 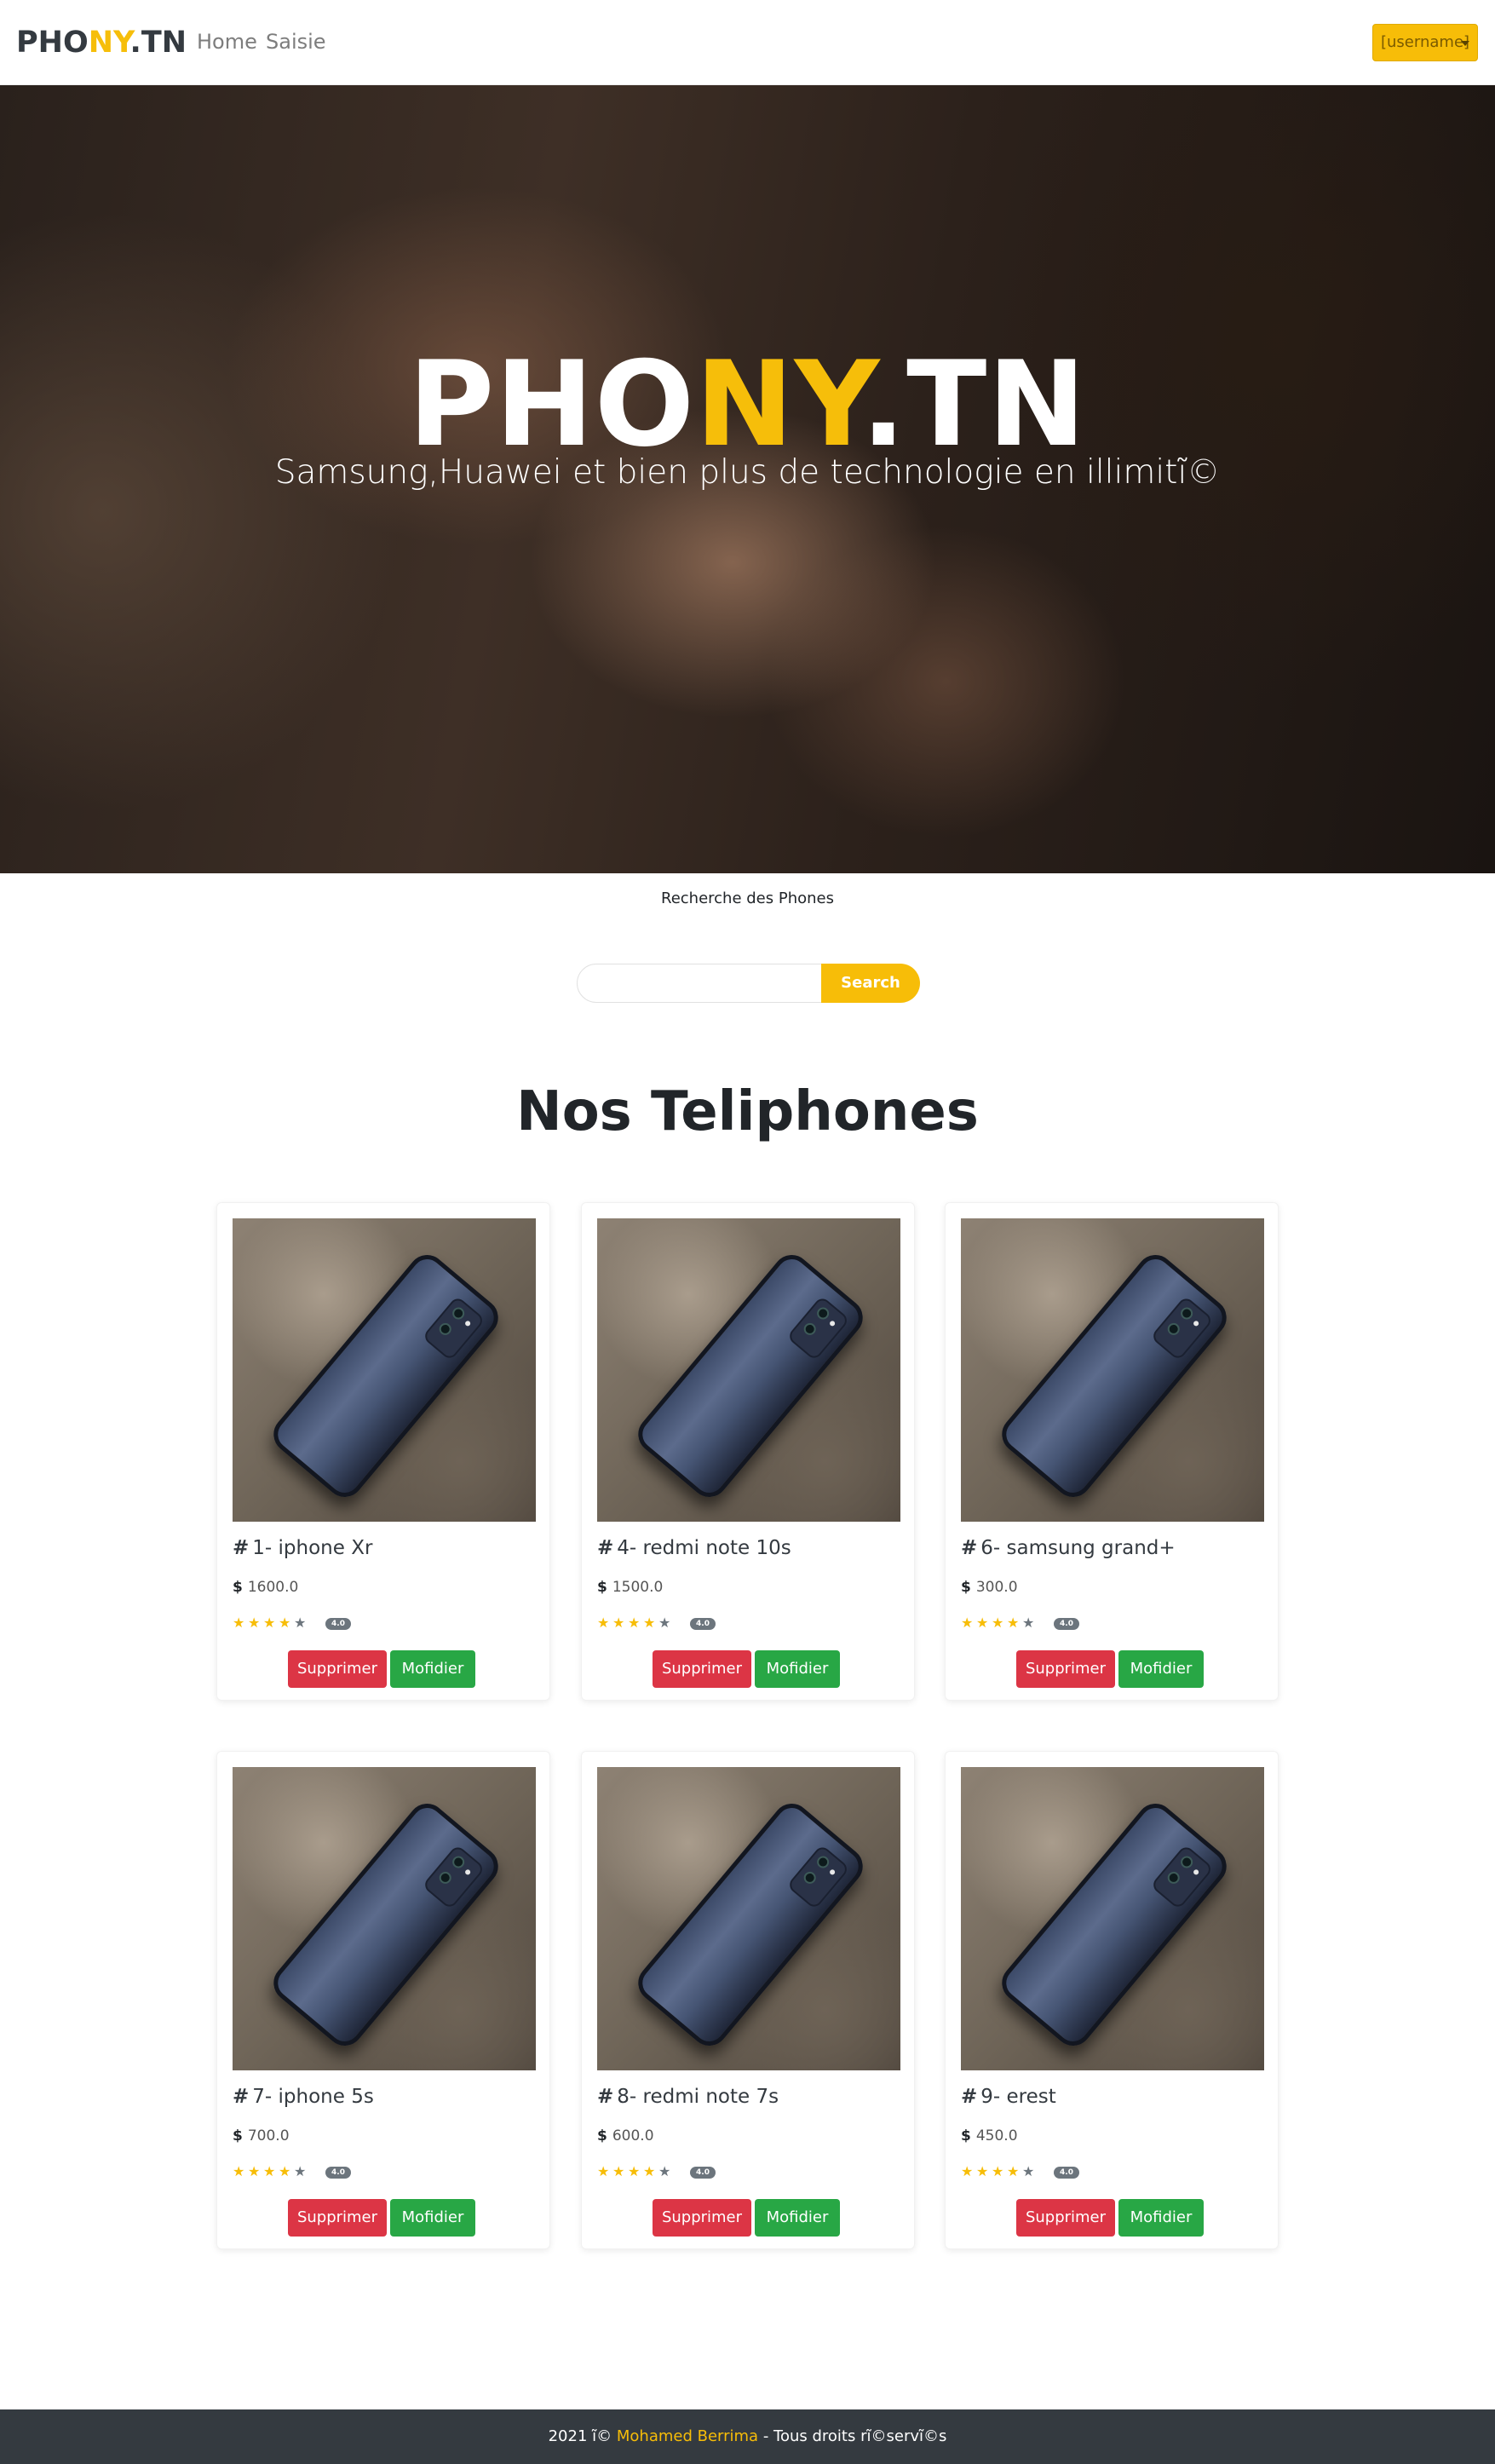 I want to click on product-price-value: 300.0, so click(x=996, y=1587).